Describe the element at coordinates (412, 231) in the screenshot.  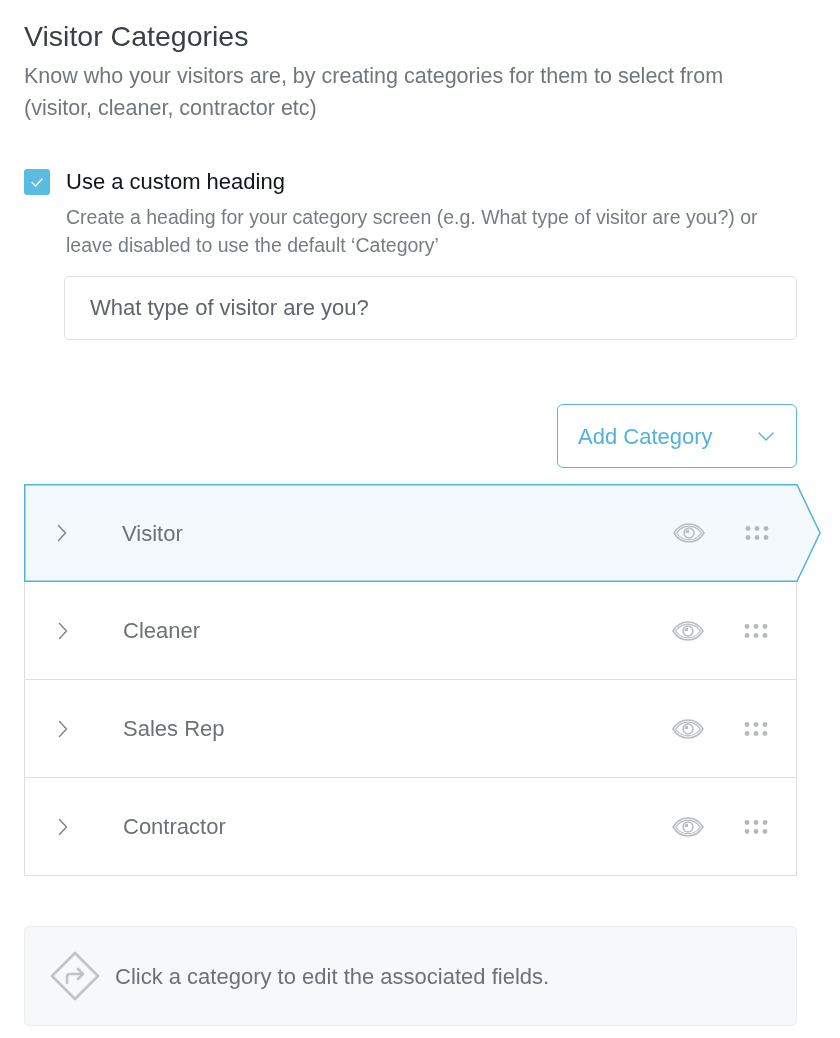
I see `help-text: Create a heading for your category screen (e.g. What type of visitor are you?) or leave disabled to use the default ‘Category’` at that location.